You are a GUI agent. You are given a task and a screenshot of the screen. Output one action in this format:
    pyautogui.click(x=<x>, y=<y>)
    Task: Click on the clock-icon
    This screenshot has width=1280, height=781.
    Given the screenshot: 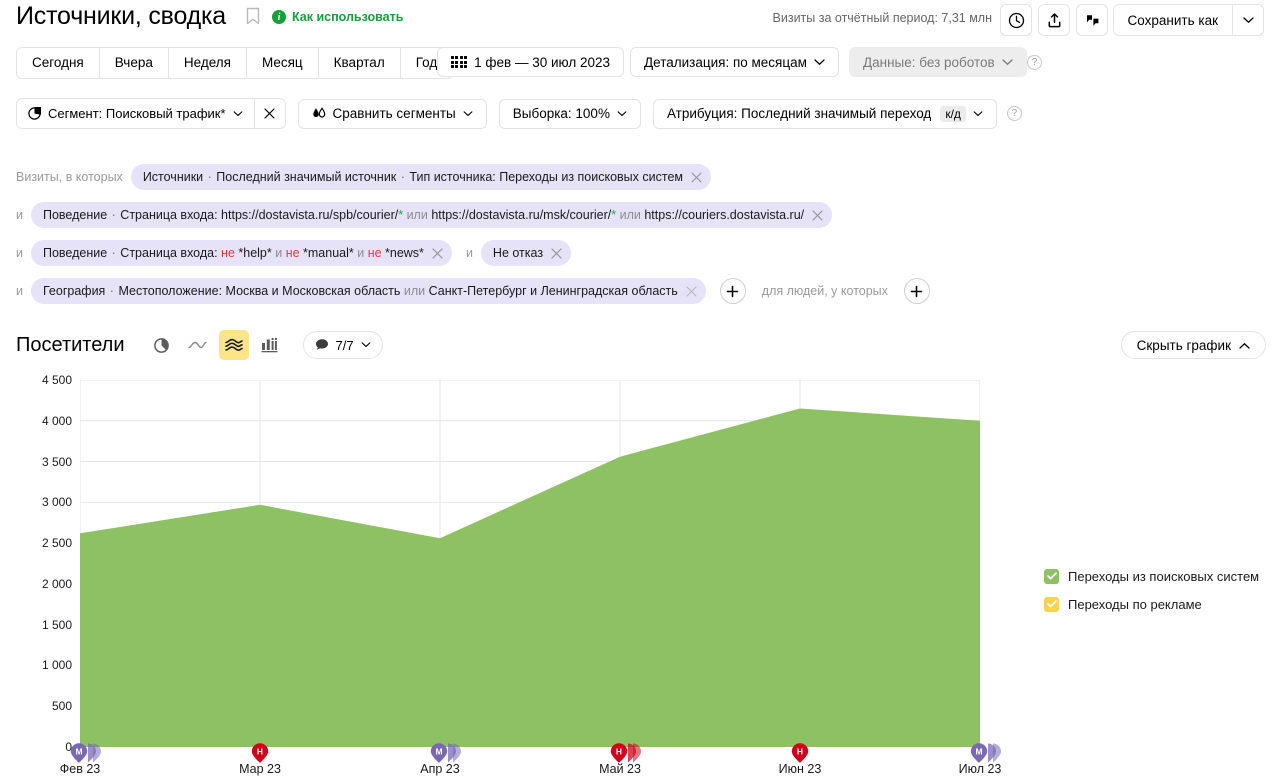 What is the action you would take?
    pyautogui.click(x=1016, y=20)
    